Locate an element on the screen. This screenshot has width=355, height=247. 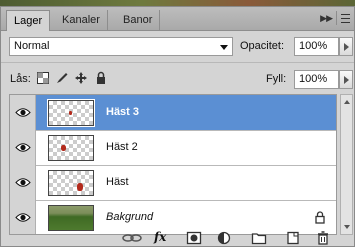
layer-name: Häst 3 is located at coordinates (122, 112).